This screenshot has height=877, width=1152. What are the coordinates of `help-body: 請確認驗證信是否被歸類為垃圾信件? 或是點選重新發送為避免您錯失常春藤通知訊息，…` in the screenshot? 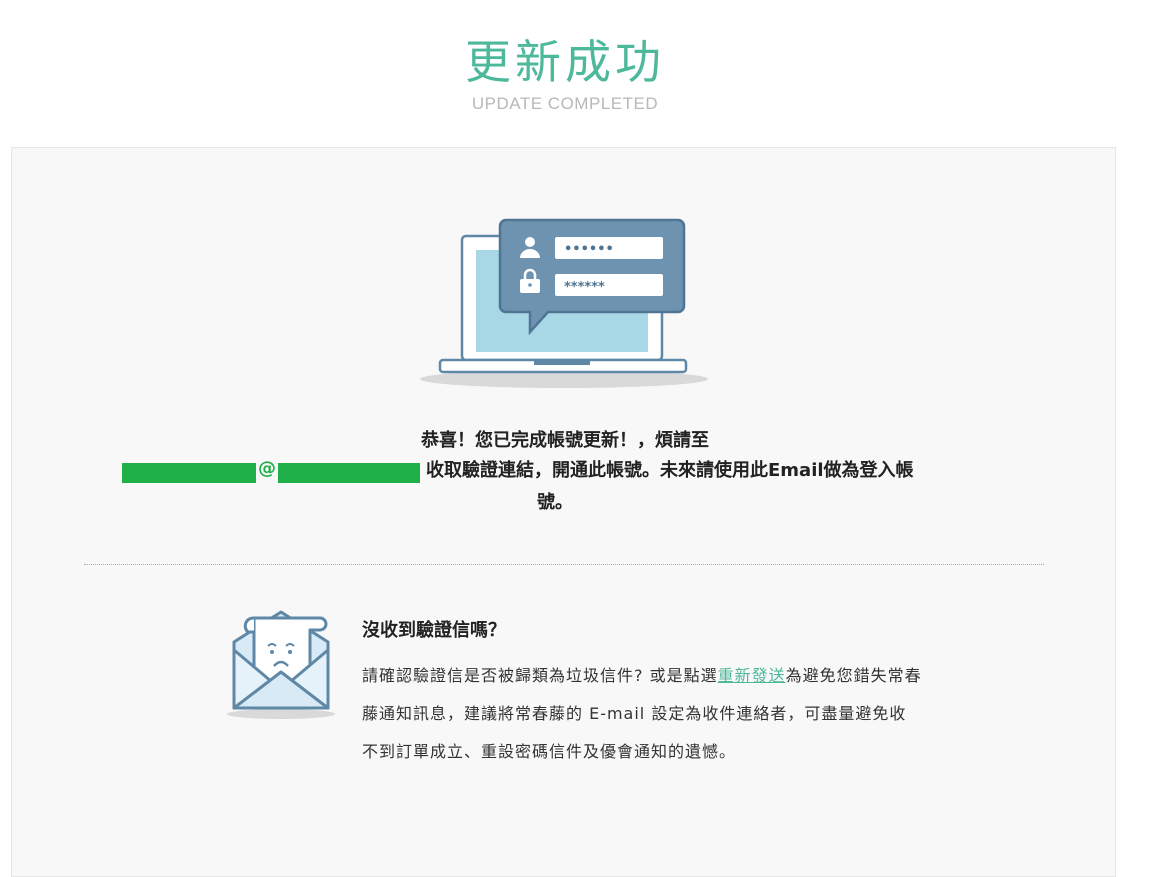 It's located at (642, 714).